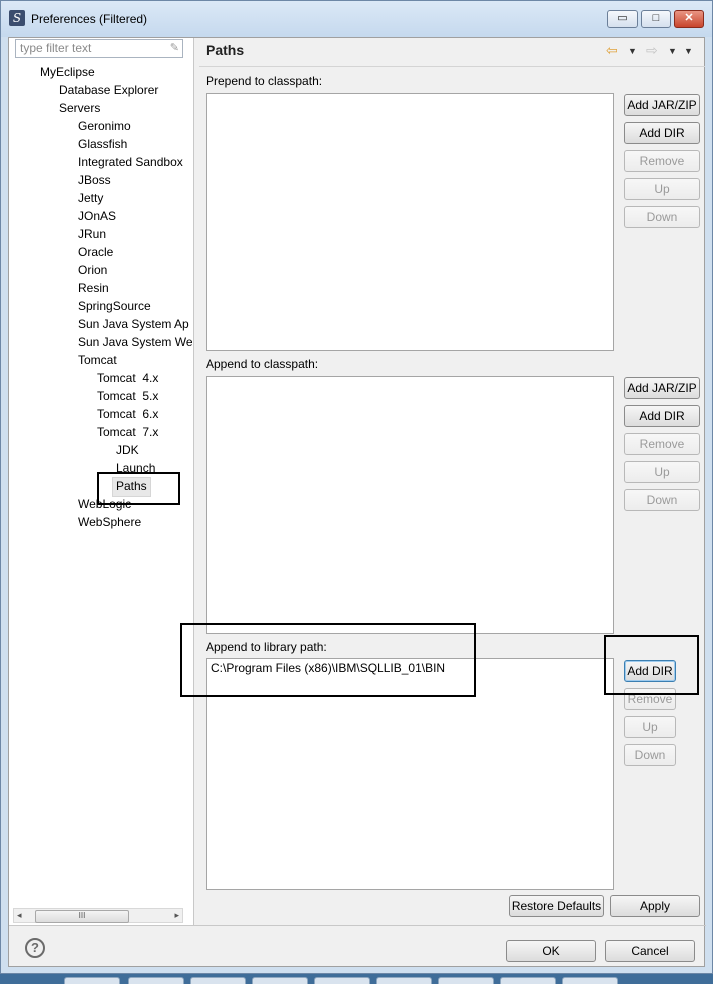 This screenshot has width=713, height=984. What do you see at coordinates (82, 916) in the screenshot?
I see `scrollbar-thumb: III` at bounding box center [82, 916].